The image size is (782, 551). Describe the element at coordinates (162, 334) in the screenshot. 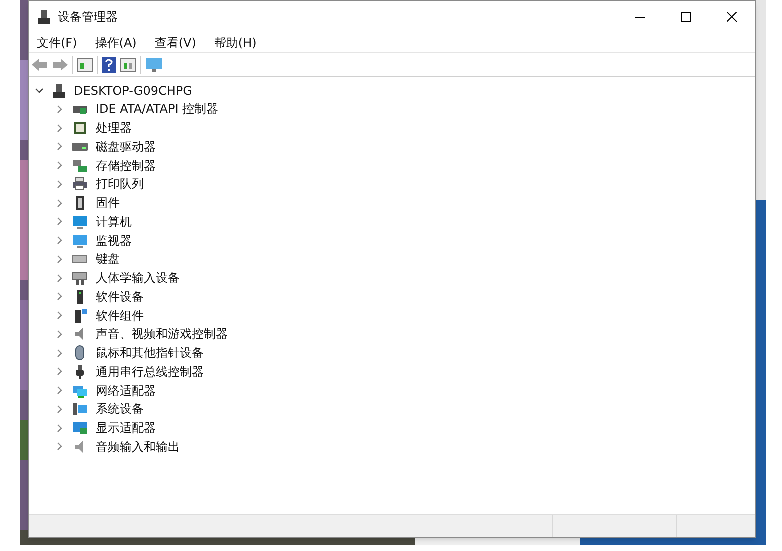

I see `tree-item: 声音、视频和游戏控制器` at that location.